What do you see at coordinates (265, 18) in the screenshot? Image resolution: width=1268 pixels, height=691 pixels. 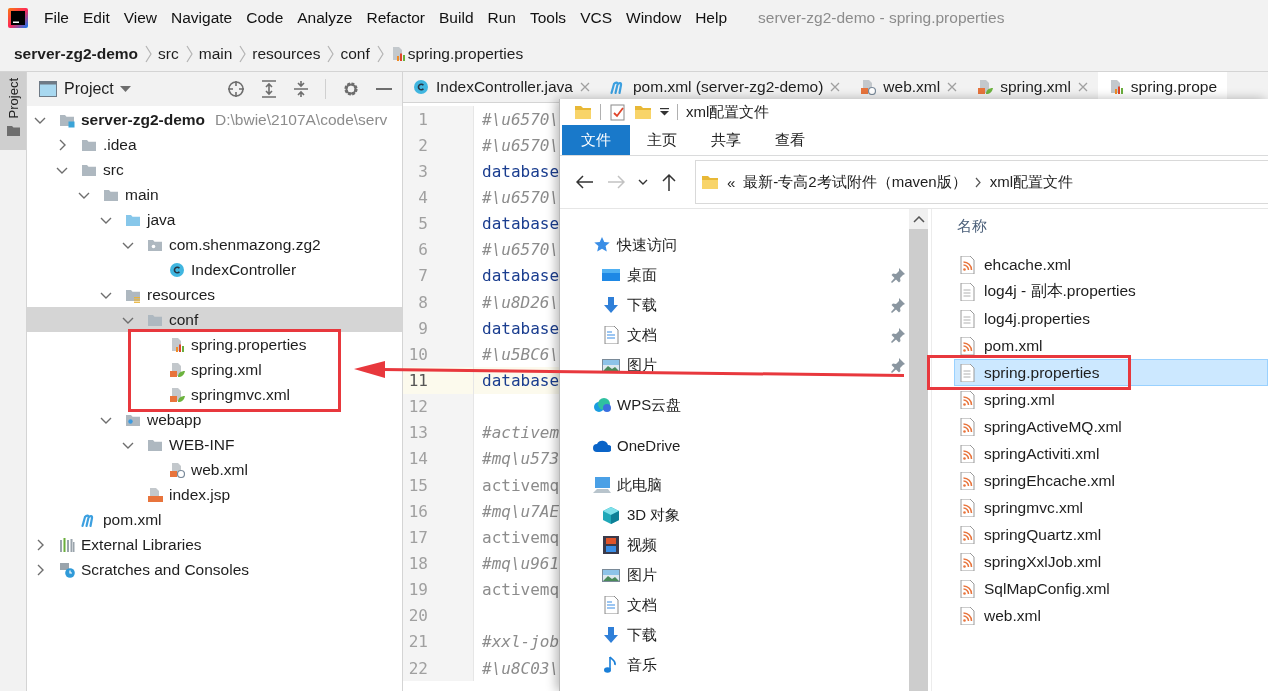 I see `menu-item: Code` at bounding box center [265, 18].